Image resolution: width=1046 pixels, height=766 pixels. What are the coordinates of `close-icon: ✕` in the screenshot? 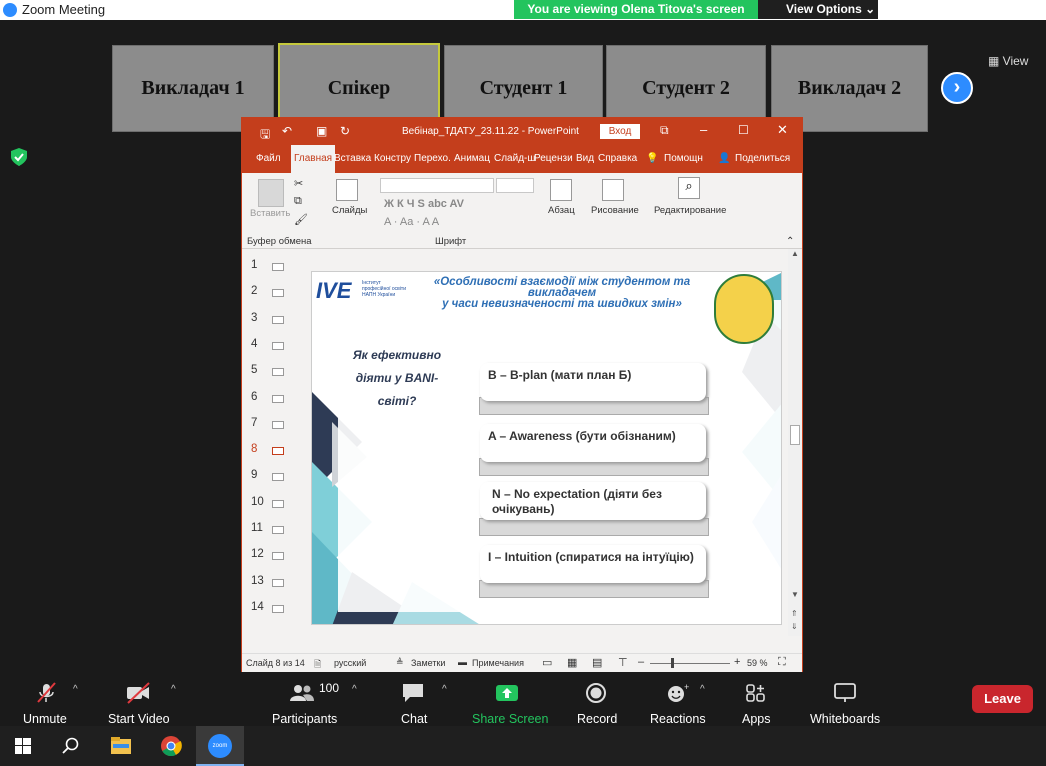 It's located at (782, 130).